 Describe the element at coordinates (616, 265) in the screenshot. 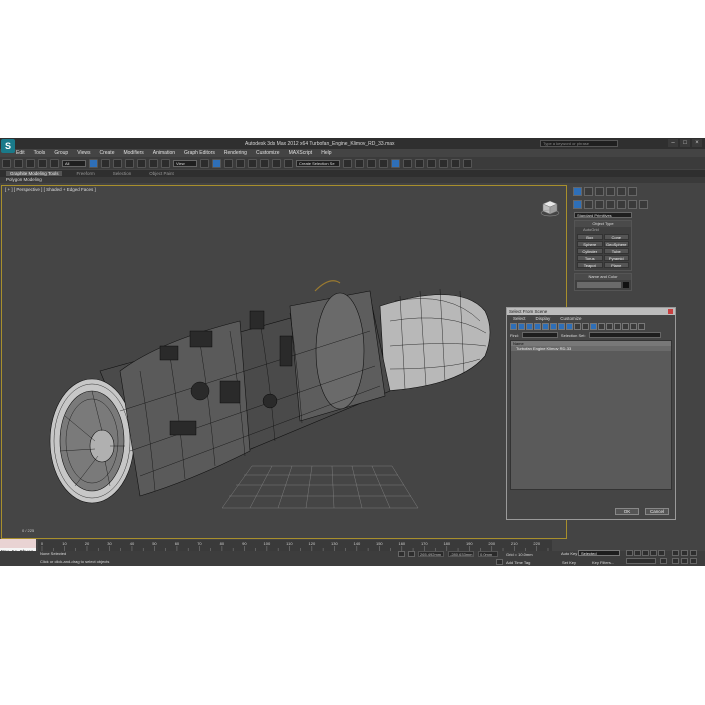

I see `plane-button: Plane` at that location.